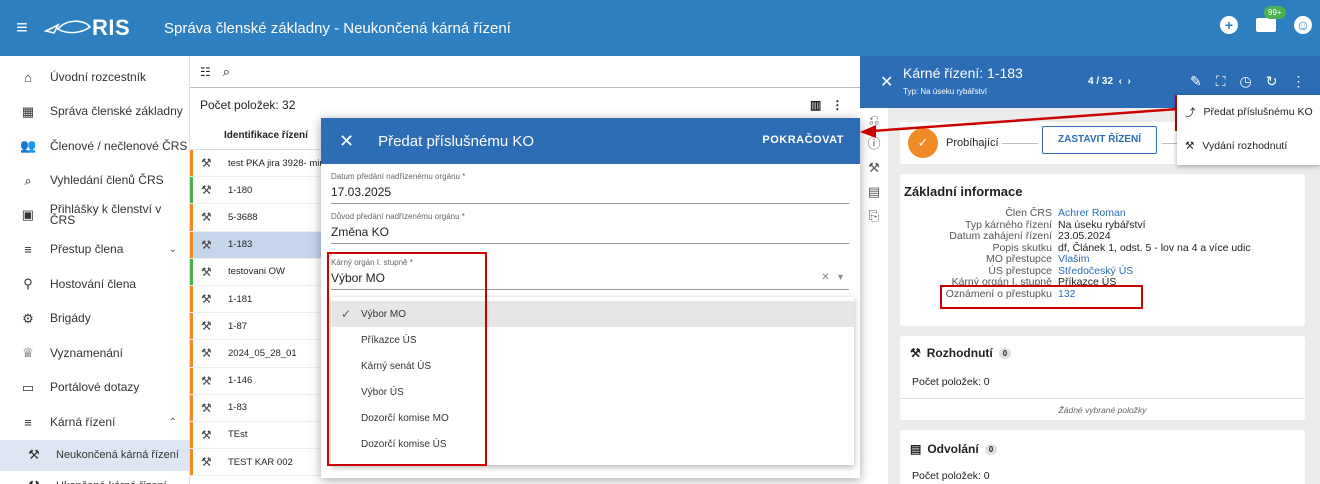  Describe the element at coordinates (240, 190) in the screenshot. I see `row-id: 1-180` at that location.